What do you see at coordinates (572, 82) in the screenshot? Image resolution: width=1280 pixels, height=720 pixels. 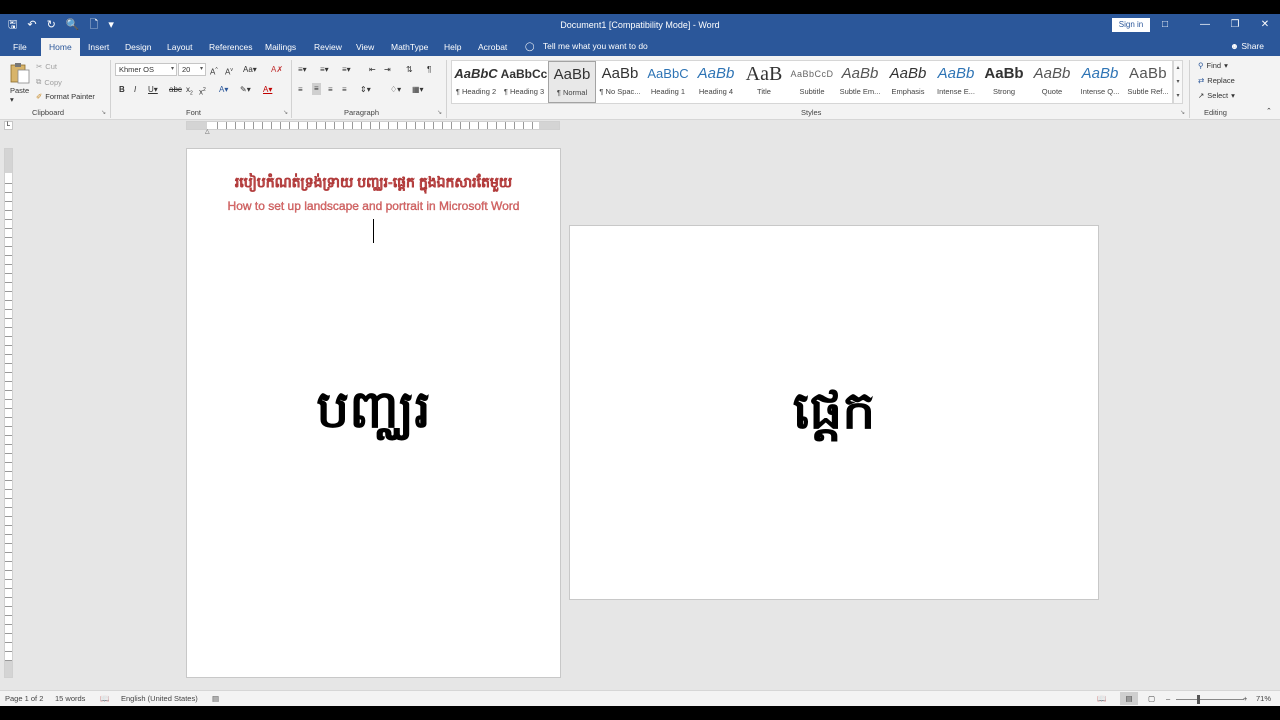 I see `style-normal: AaBb ¶ Normal` at bounding box center [572, 82].